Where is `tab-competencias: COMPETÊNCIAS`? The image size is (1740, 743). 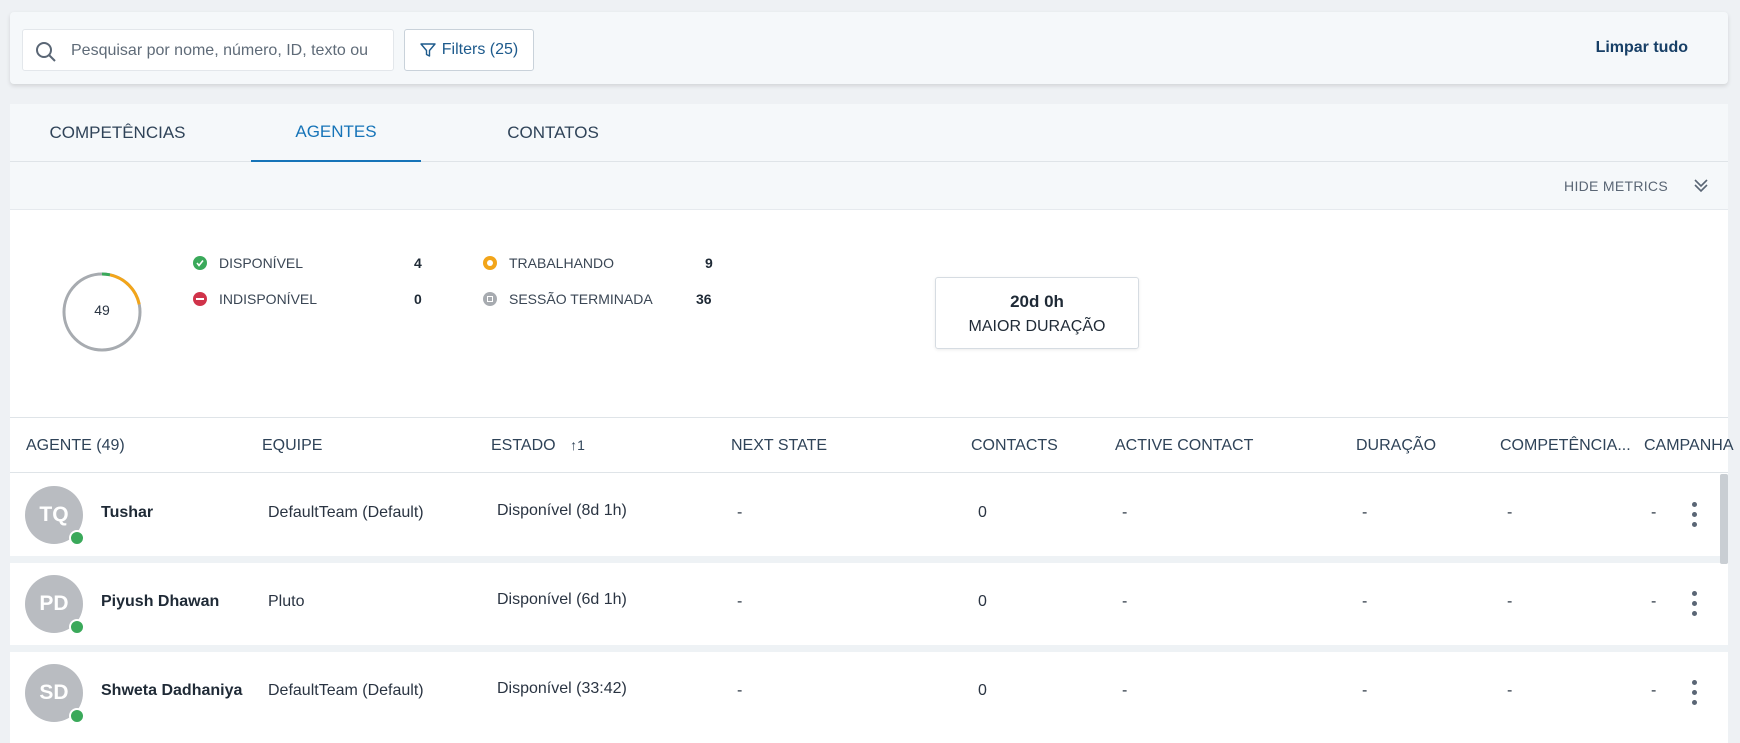
tab-competencias: COMPETÊNCIAS is located at coordinates (117, 133).